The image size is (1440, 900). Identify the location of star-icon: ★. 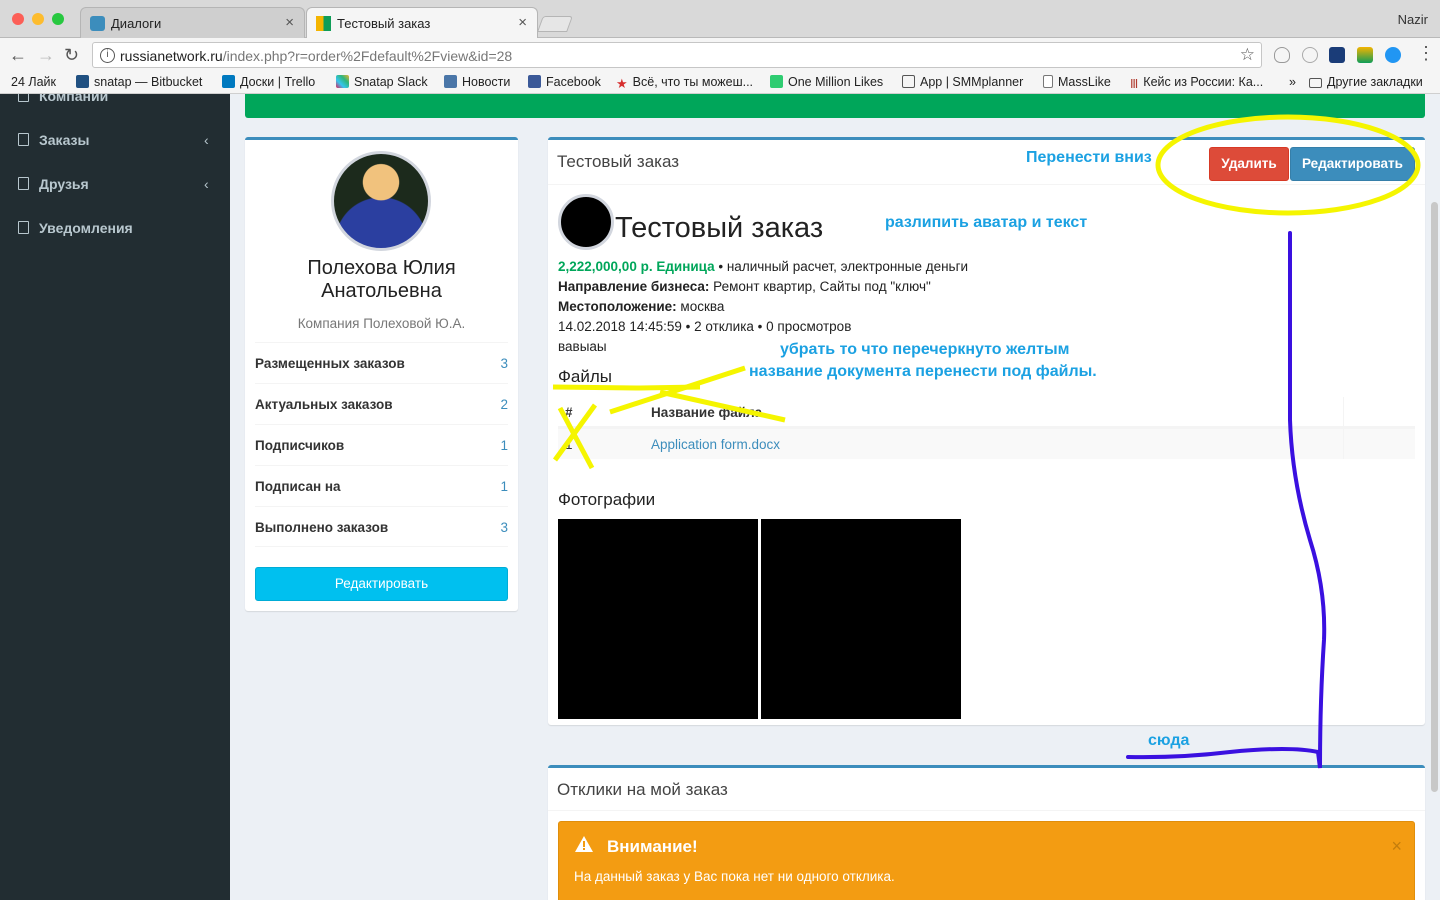
(622, 83).